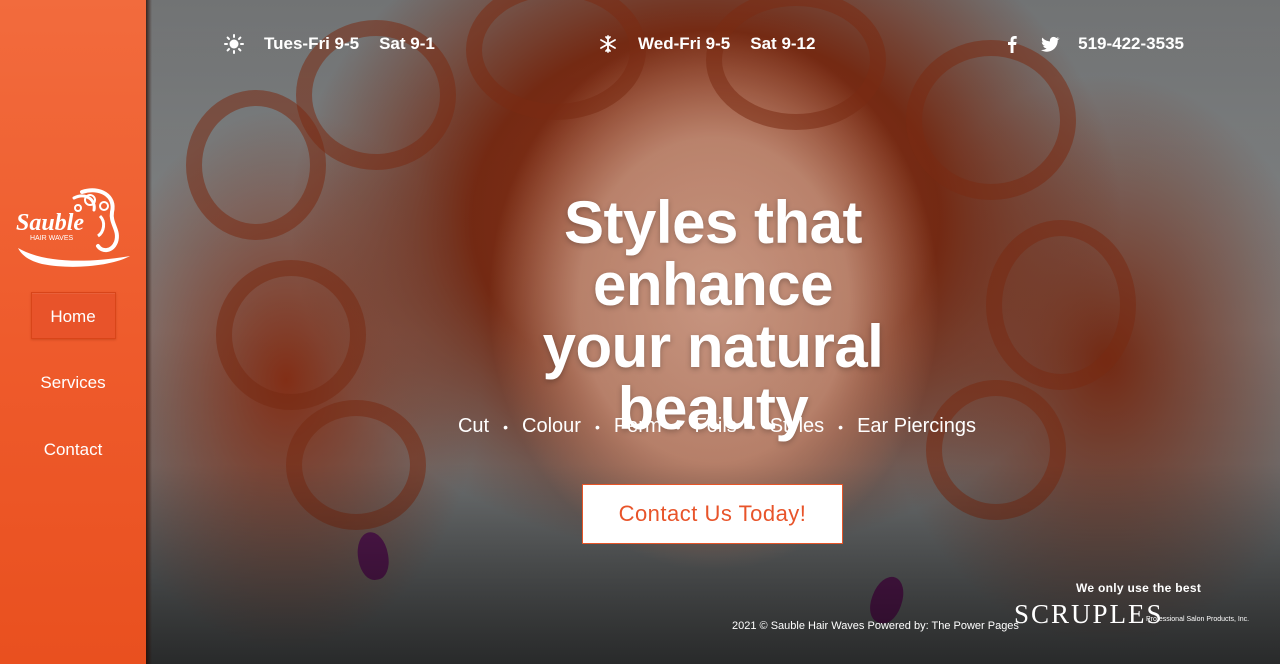  I want to click on contact-us-button: Contact Us Today!, so click(712, 514).